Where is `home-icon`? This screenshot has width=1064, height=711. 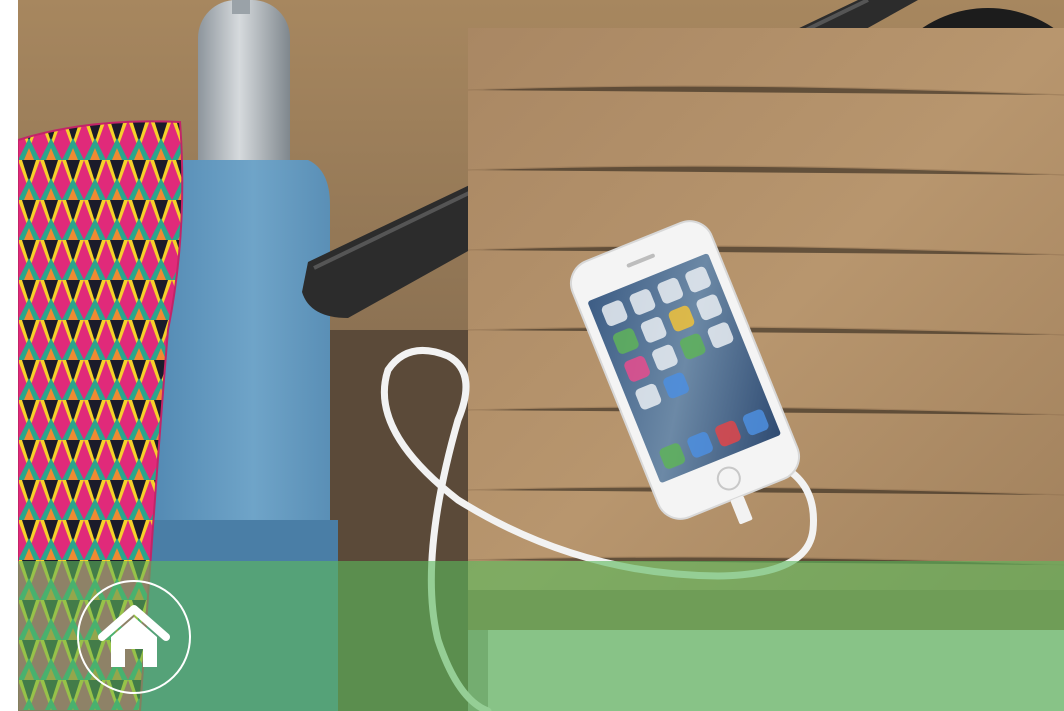 home-icon is located at coordinates (134, 636).